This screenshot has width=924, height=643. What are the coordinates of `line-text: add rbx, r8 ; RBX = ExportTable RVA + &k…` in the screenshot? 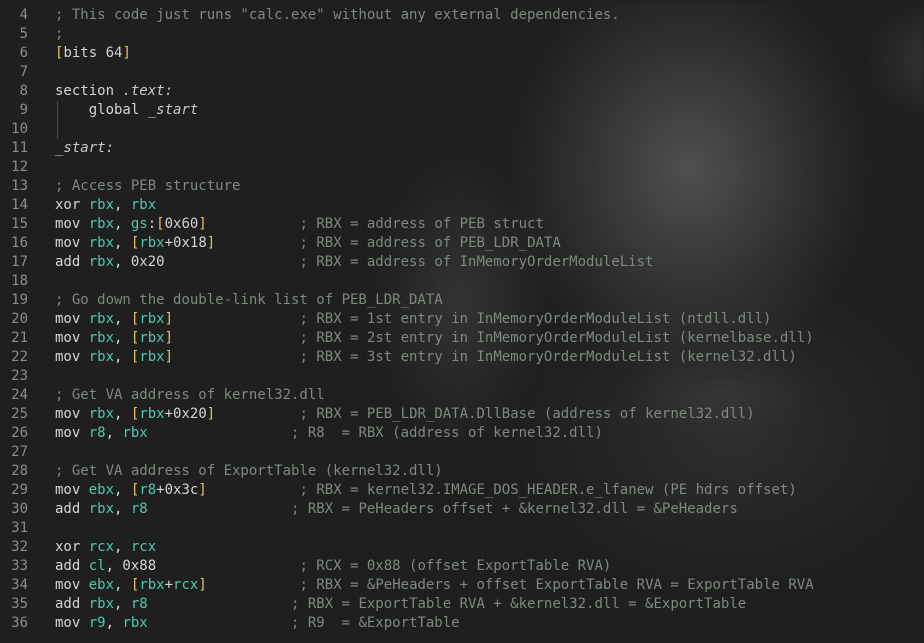 It's located at (400, 604).